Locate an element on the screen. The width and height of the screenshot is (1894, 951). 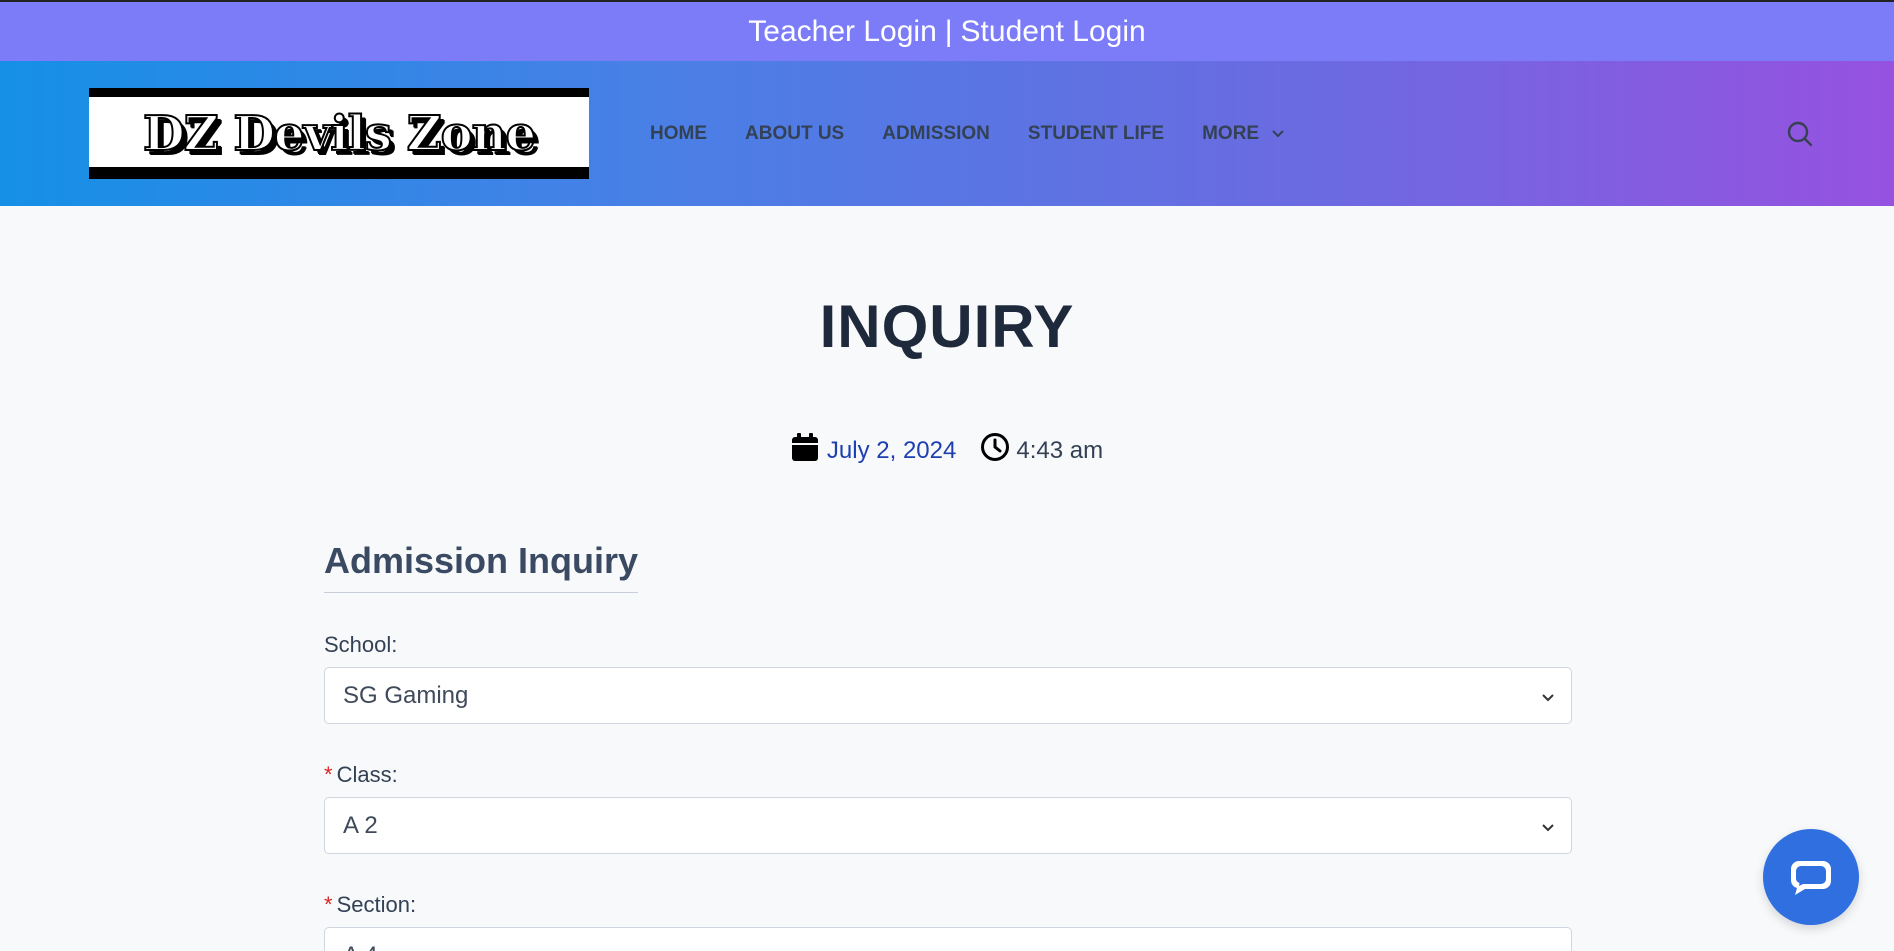
school-select: SG Gaming is located at coordinates (948, 695).